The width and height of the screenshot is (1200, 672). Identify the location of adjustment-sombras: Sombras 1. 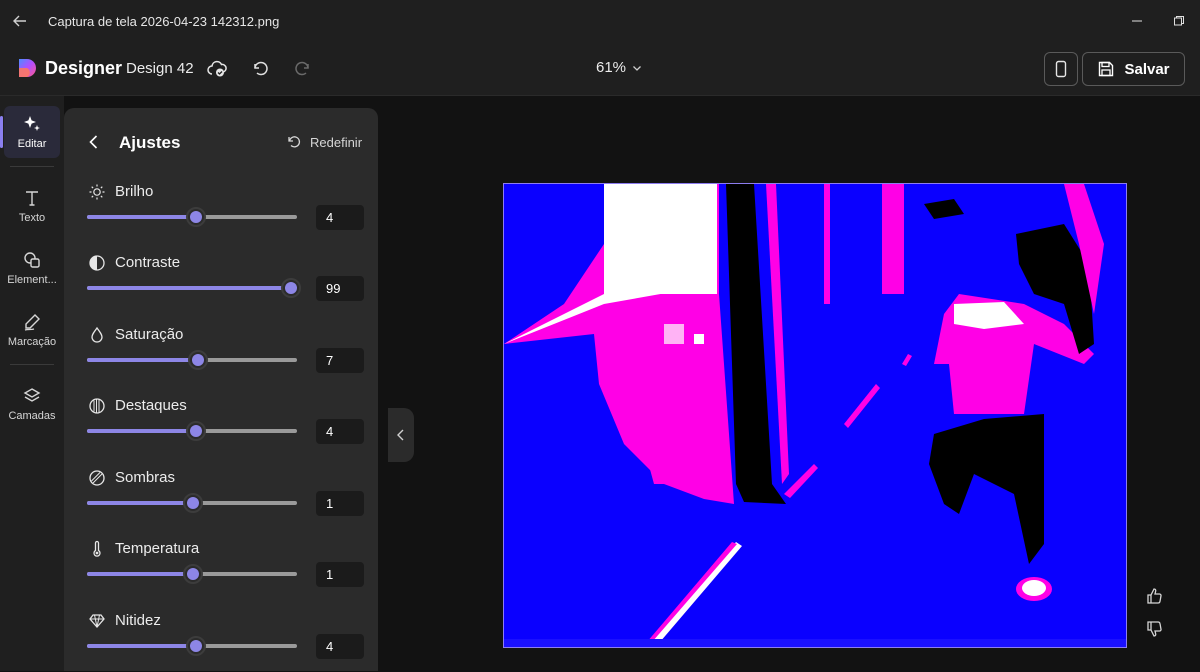
(221, 498).